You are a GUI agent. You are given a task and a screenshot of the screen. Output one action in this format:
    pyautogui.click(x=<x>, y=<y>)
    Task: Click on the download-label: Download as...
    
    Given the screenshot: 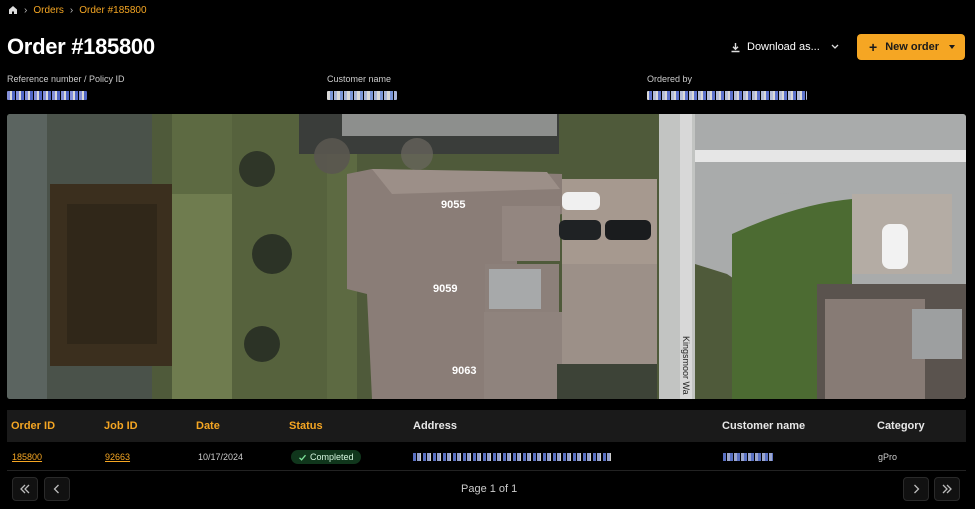 What is the action you would take?
    pyautogui.click(x=783, y=47)
    